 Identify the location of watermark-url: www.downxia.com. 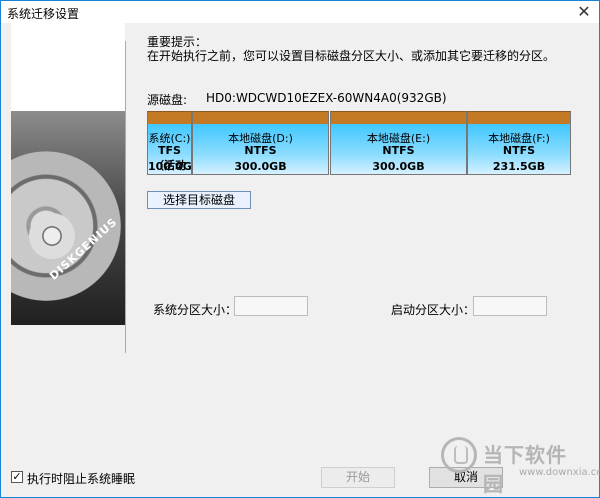
(559, 472).